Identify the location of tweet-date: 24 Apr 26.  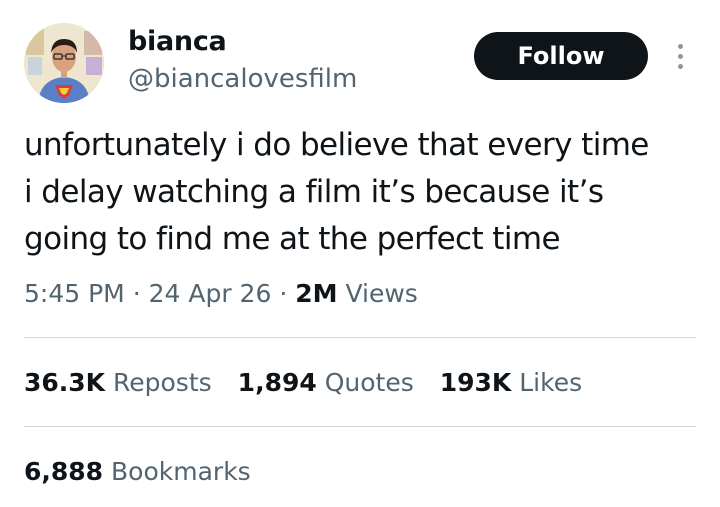
(210, 293).